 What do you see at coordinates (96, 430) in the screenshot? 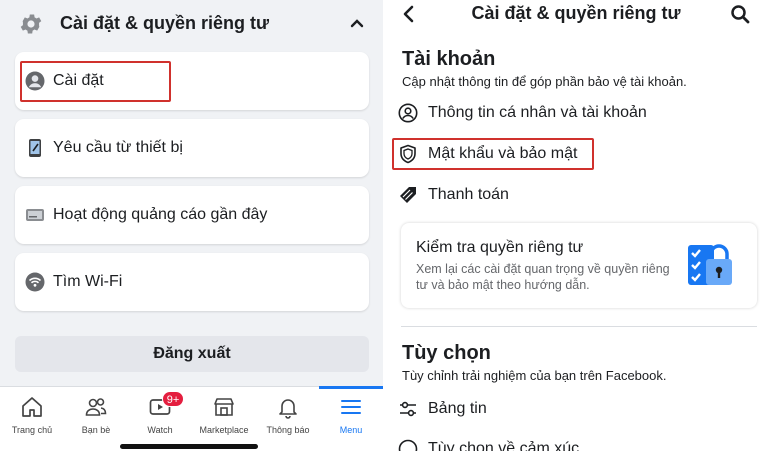
I see `tab-label: Bạn bè` at bounding box center [96, 430].